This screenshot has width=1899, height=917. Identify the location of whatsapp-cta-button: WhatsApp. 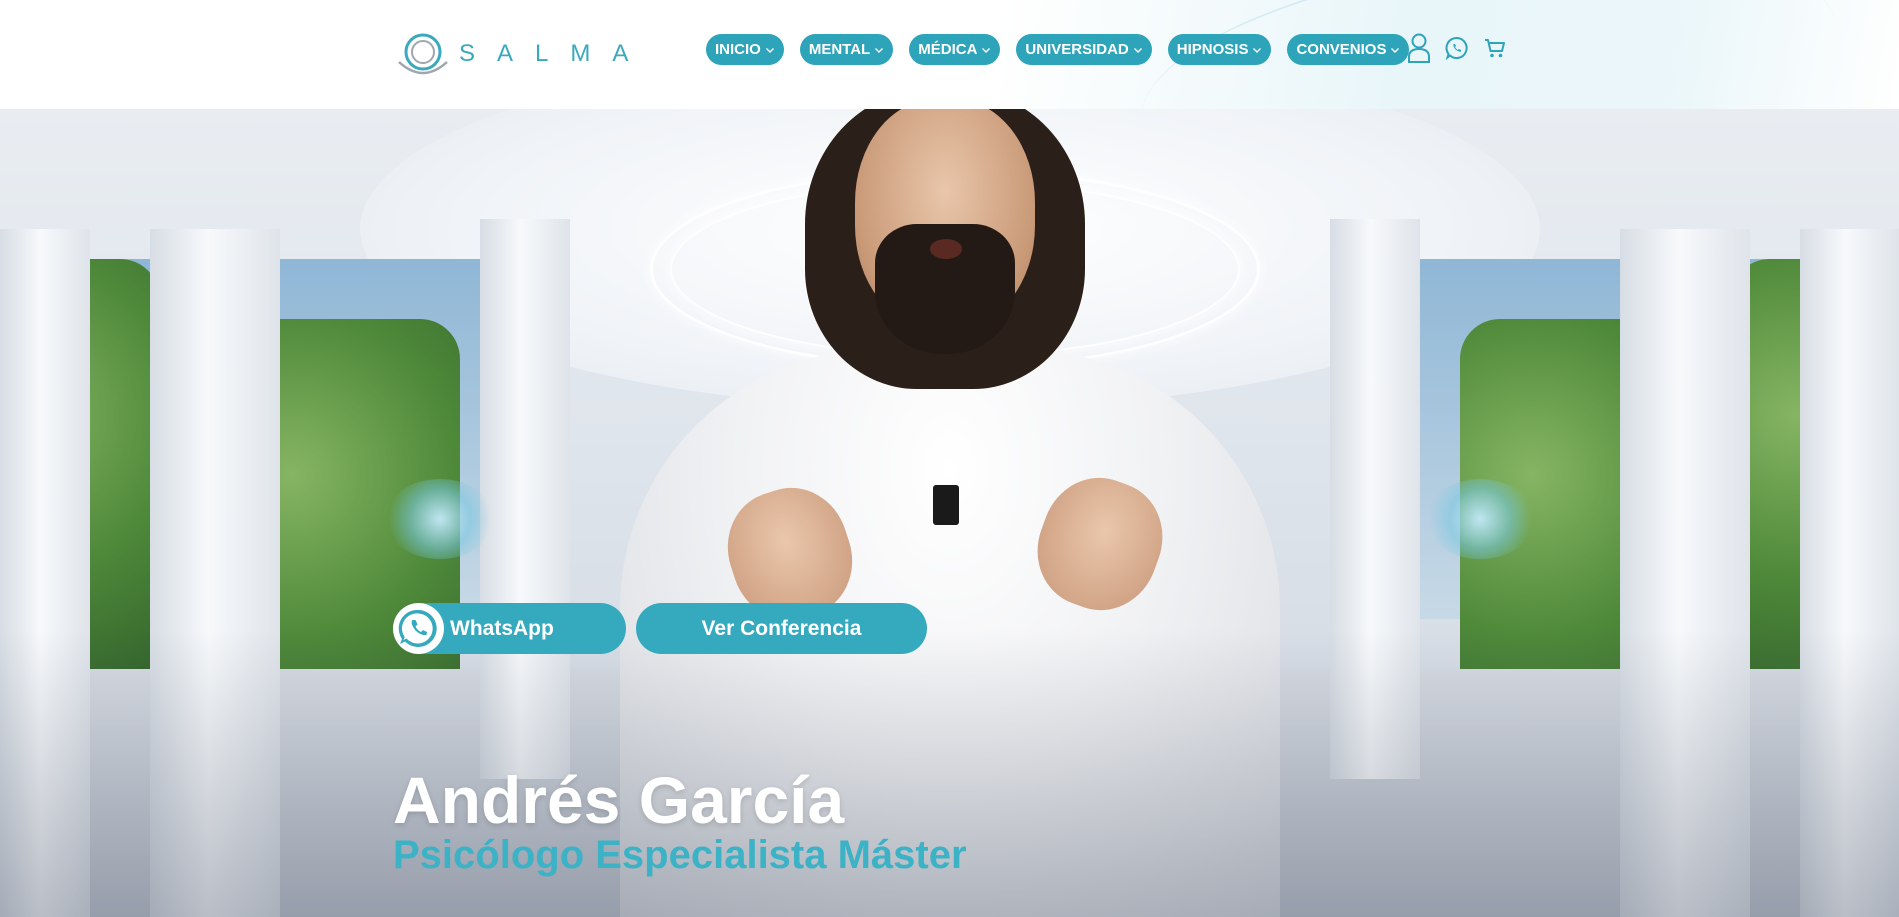
(509, 628).